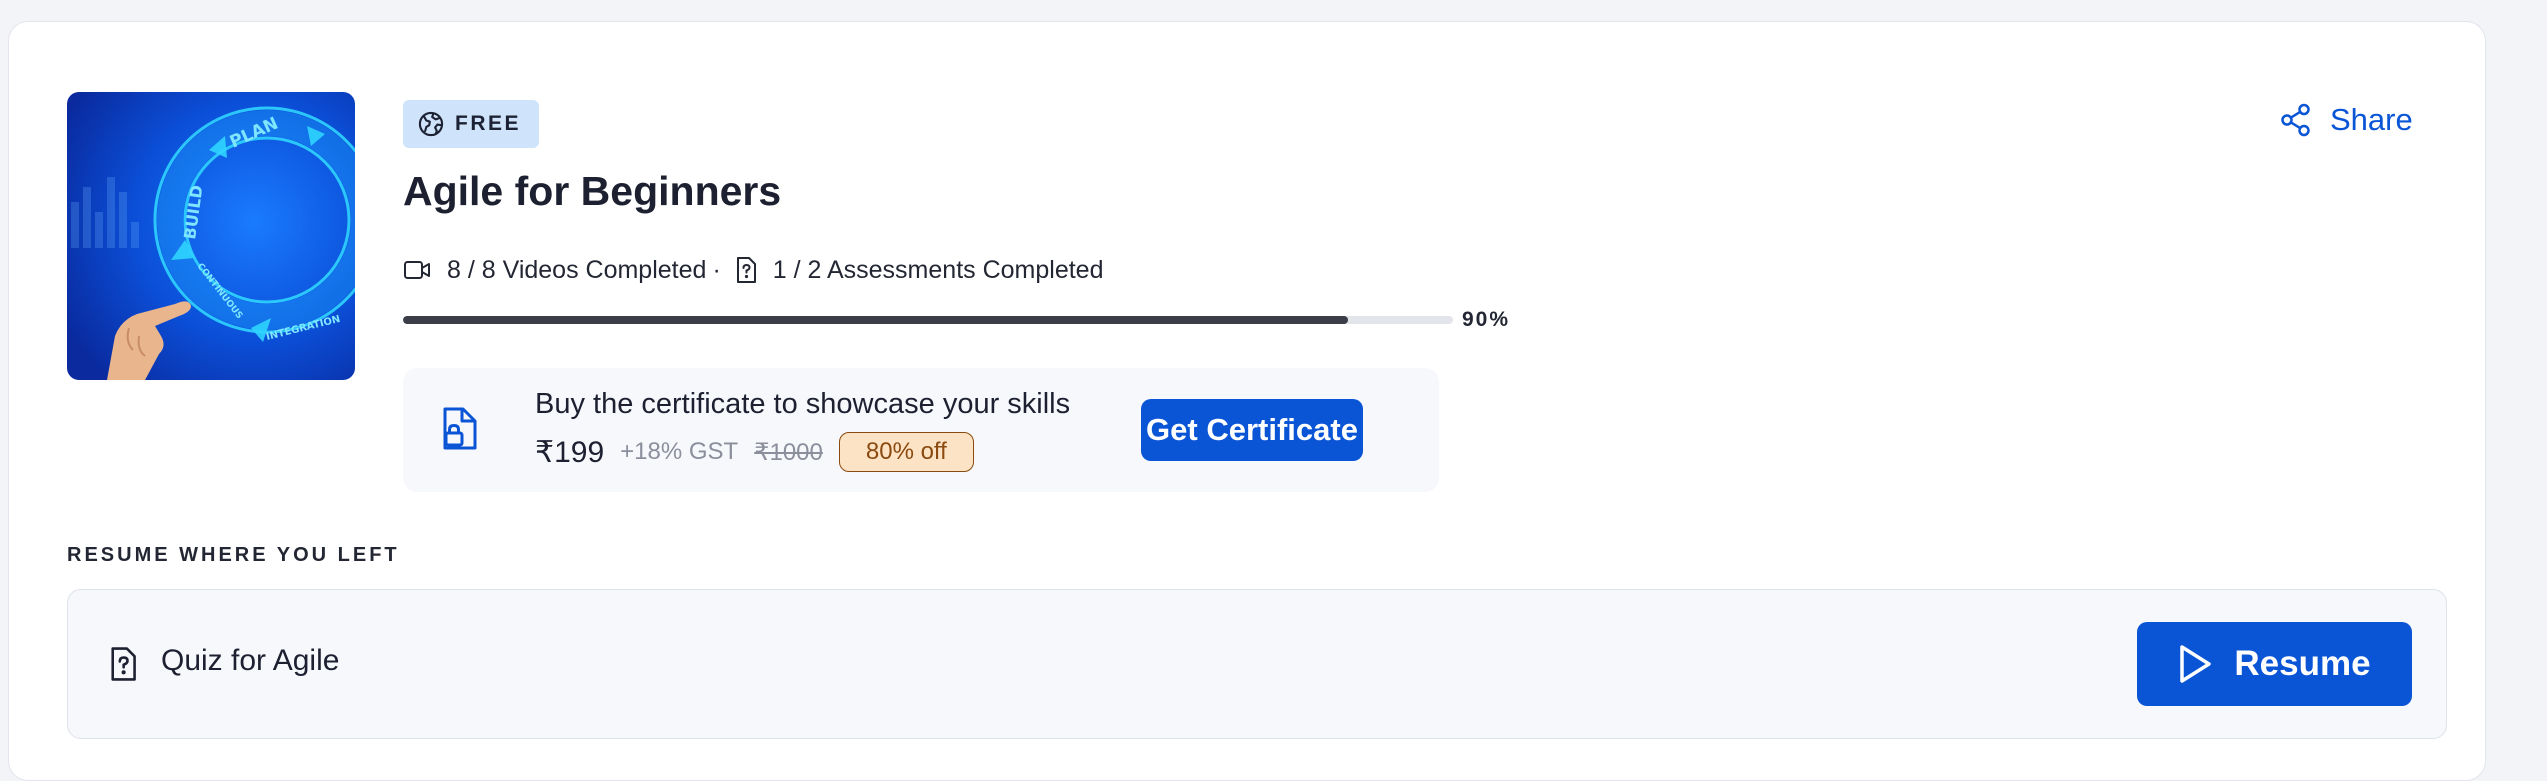 The width and height of the screenshot is (2547, 781). Describe the element at coordinates (679, 451) in the screenshot. I see `certificate-gst: +18% GST` at that location.